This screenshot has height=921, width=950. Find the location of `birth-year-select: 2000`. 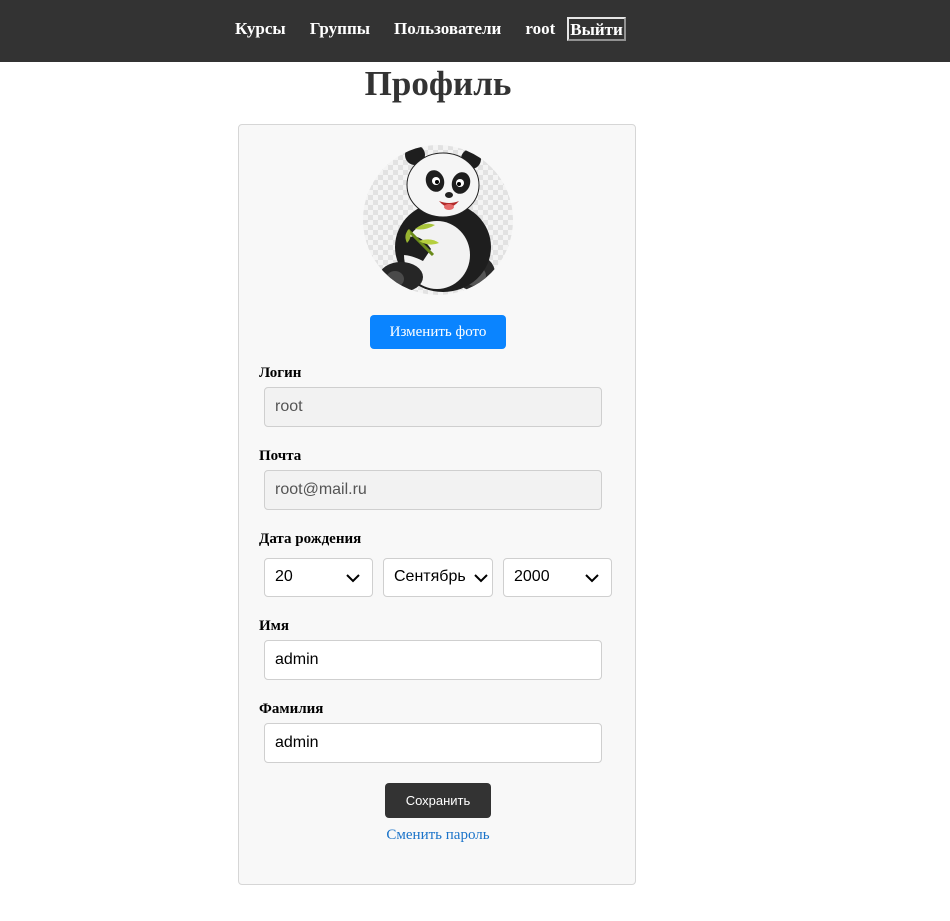

birth-year-select: 2000 is located at coordinates (557, 577).